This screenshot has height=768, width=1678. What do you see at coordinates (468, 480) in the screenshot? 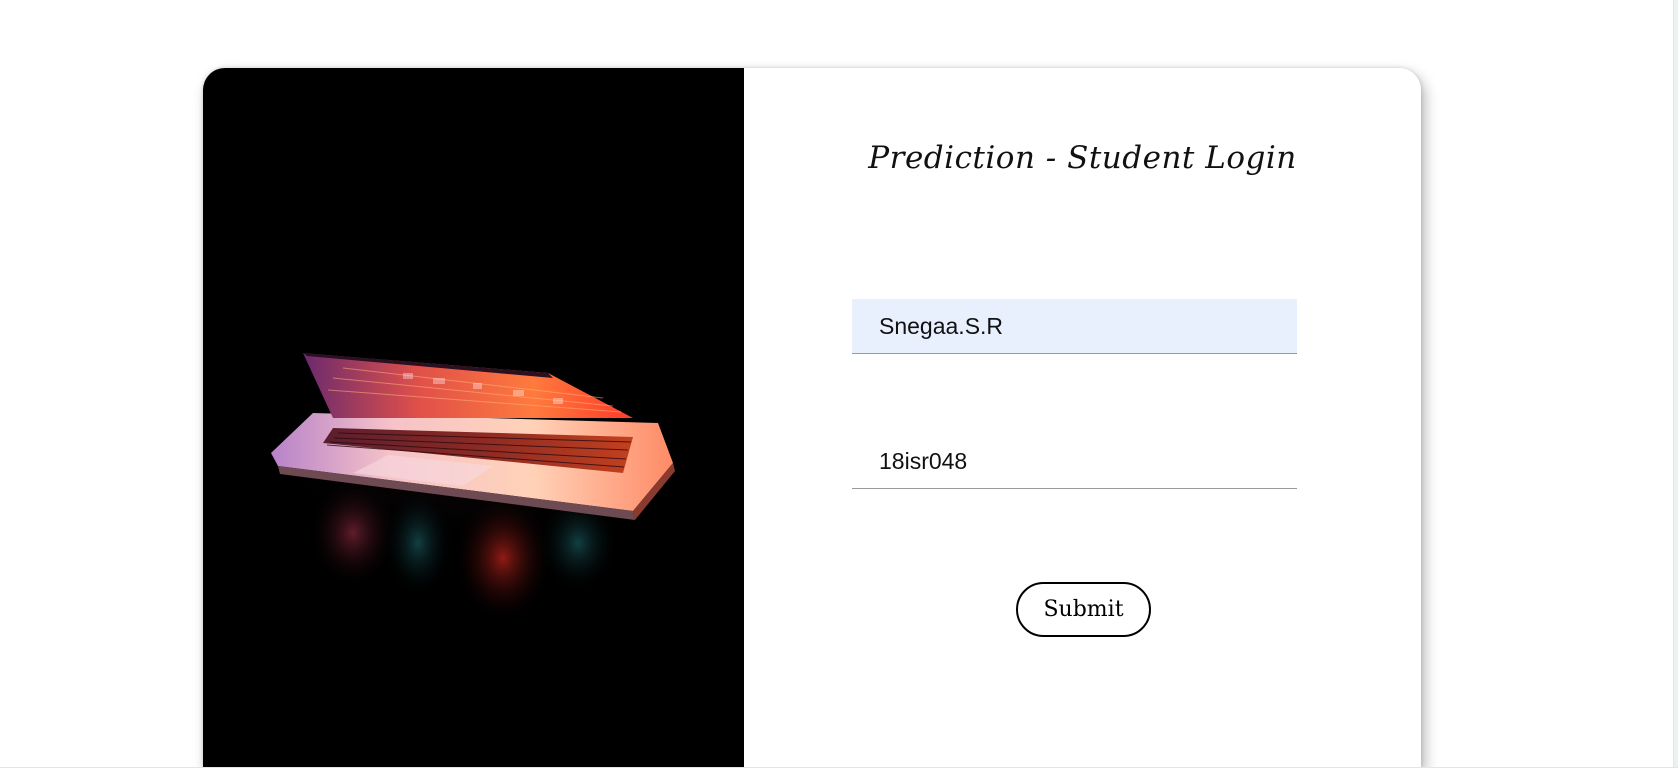
I see `laptop-image-icon` at bounding box center [468, 480].